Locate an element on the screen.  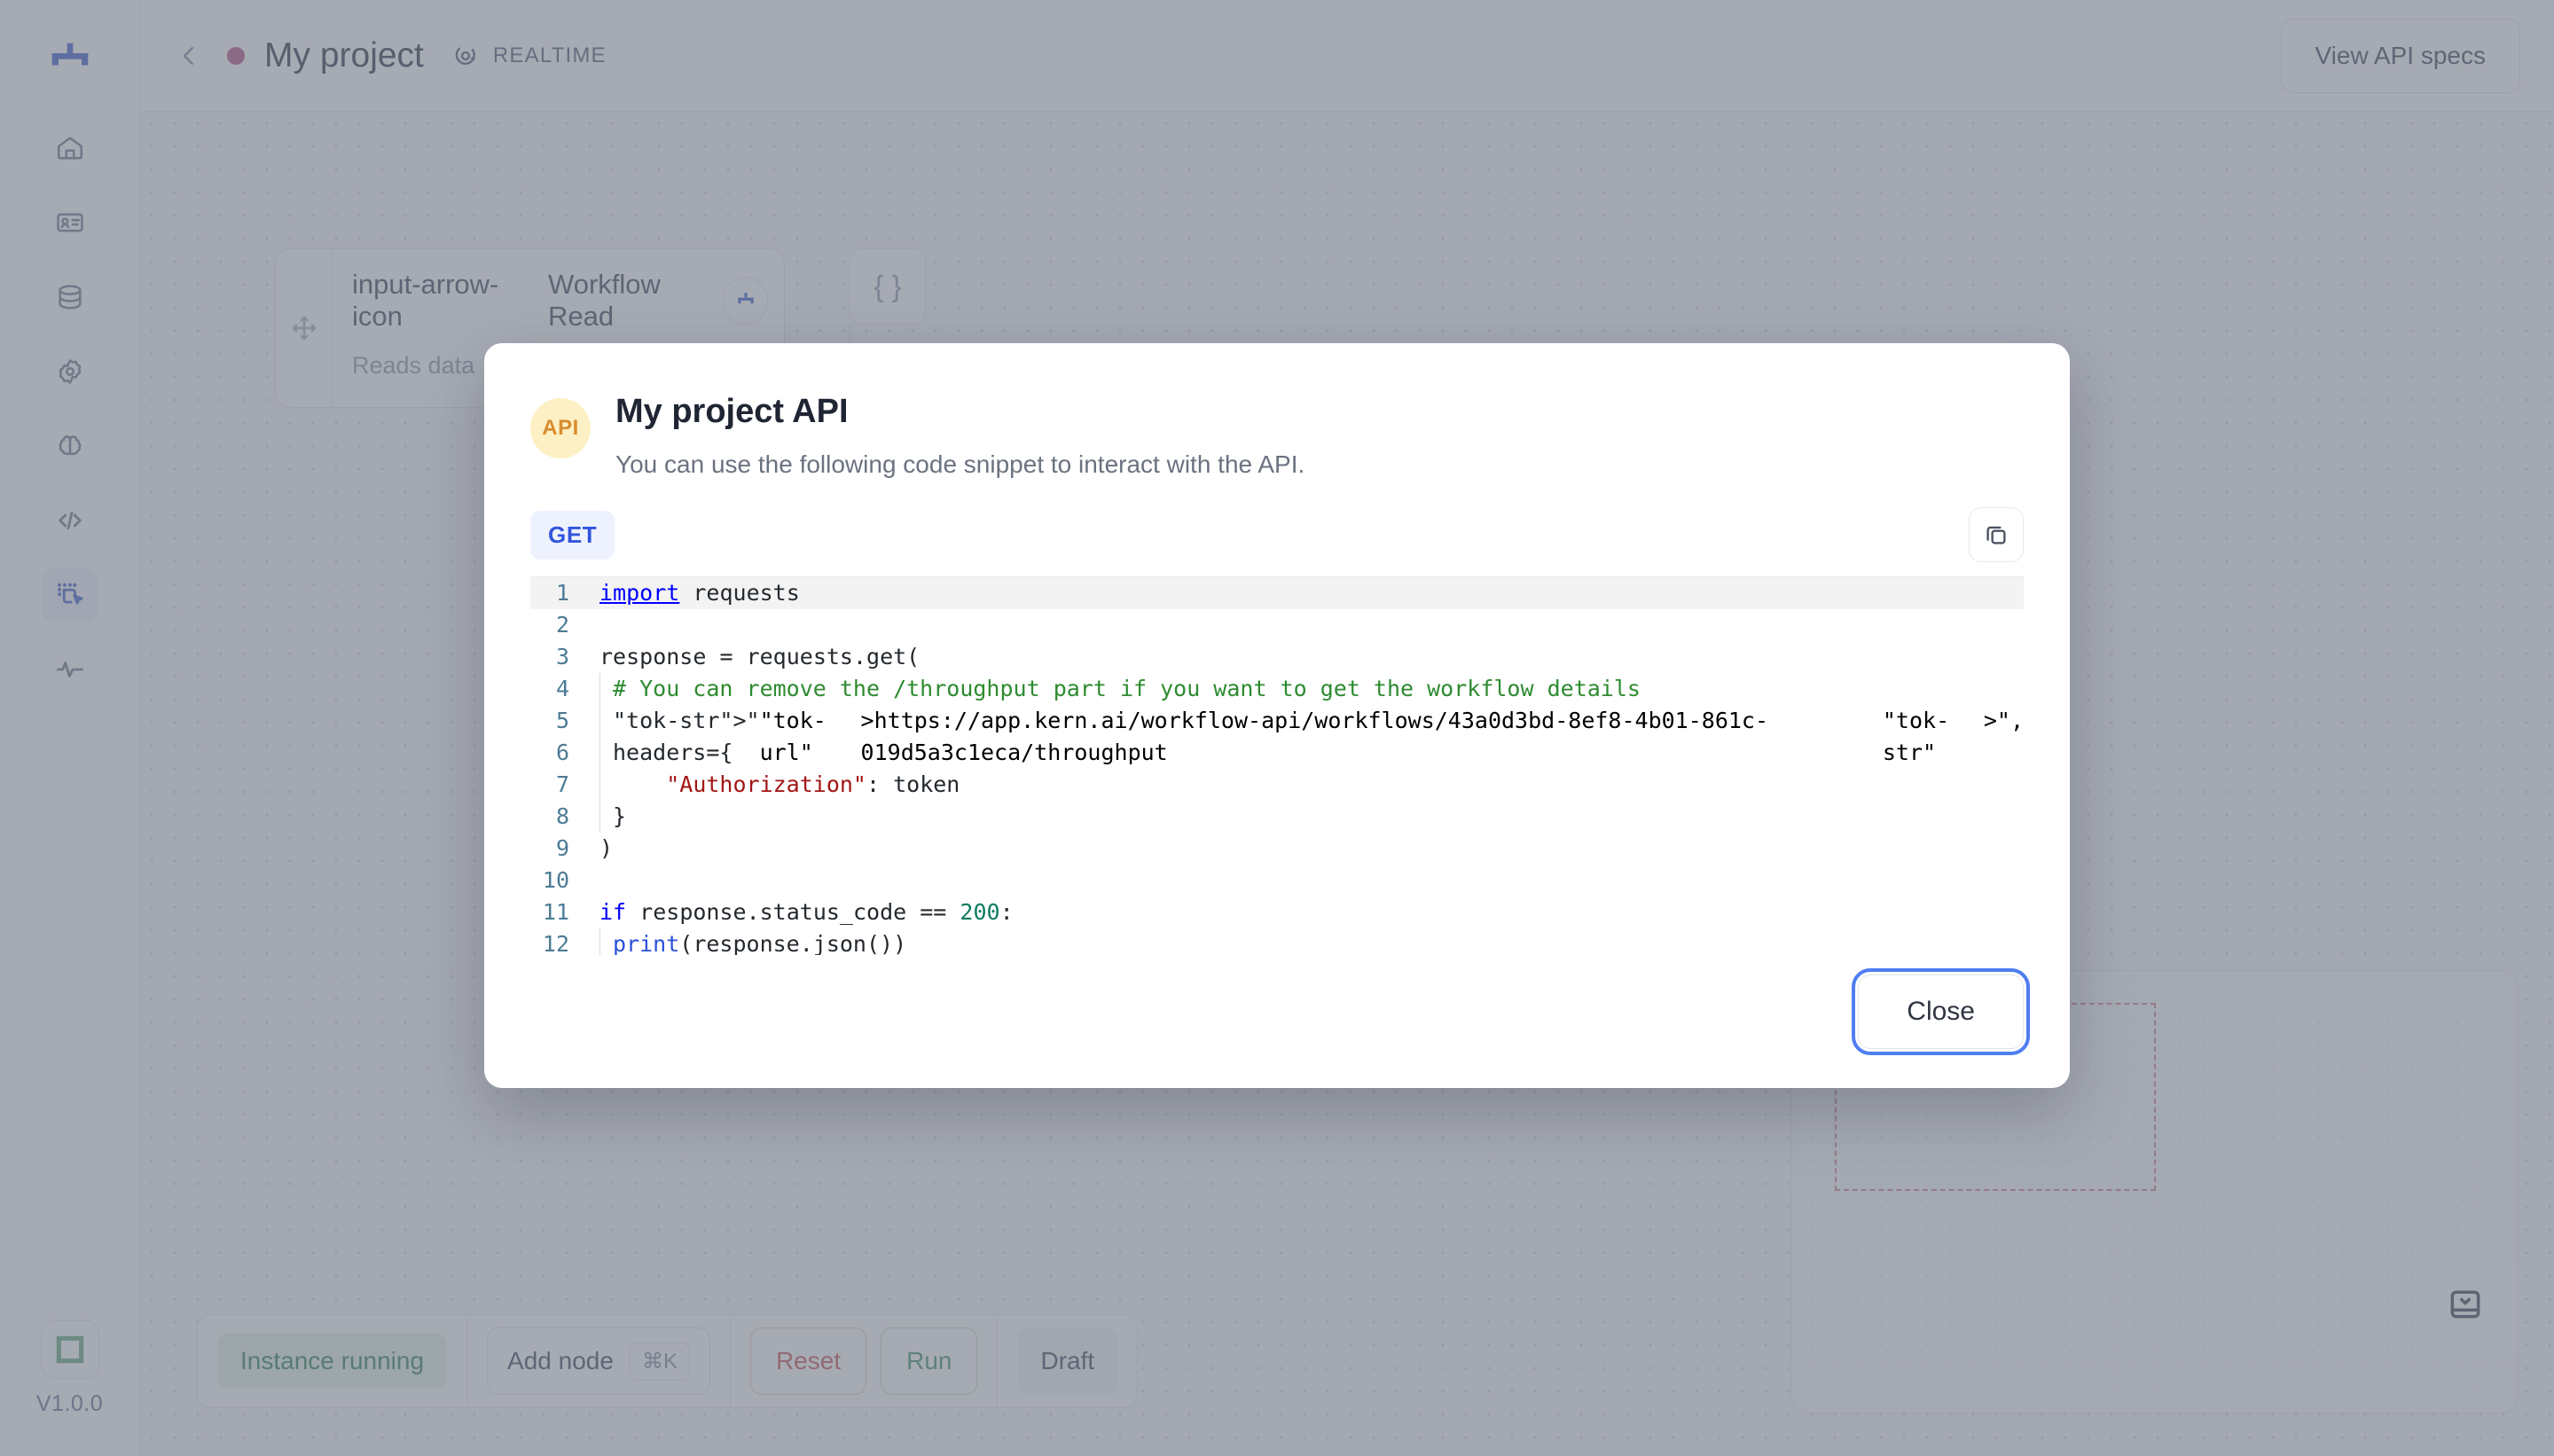
code-line: 12 print(response.json()) is located at coordinates (1277, 941).